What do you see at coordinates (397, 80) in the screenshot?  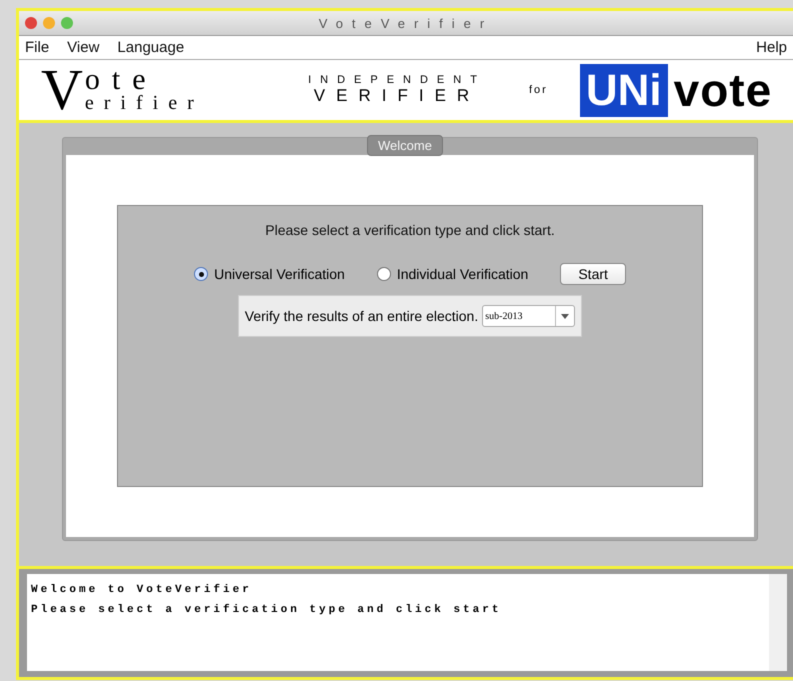 I see `banner-subtitle: INDEPENDENT` at bounding box center [397, 80].